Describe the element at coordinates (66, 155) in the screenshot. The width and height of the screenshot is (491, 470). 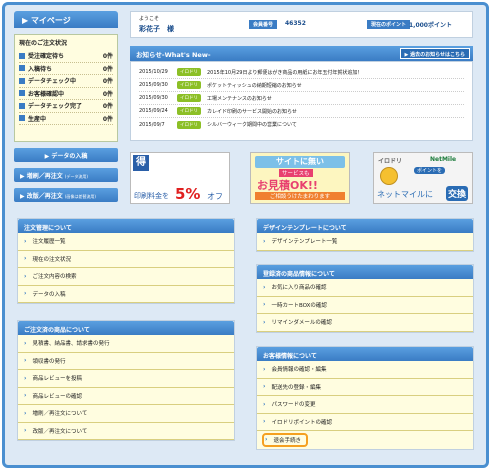
I see `data-upload-button: ▶ データの入稿` at that location.